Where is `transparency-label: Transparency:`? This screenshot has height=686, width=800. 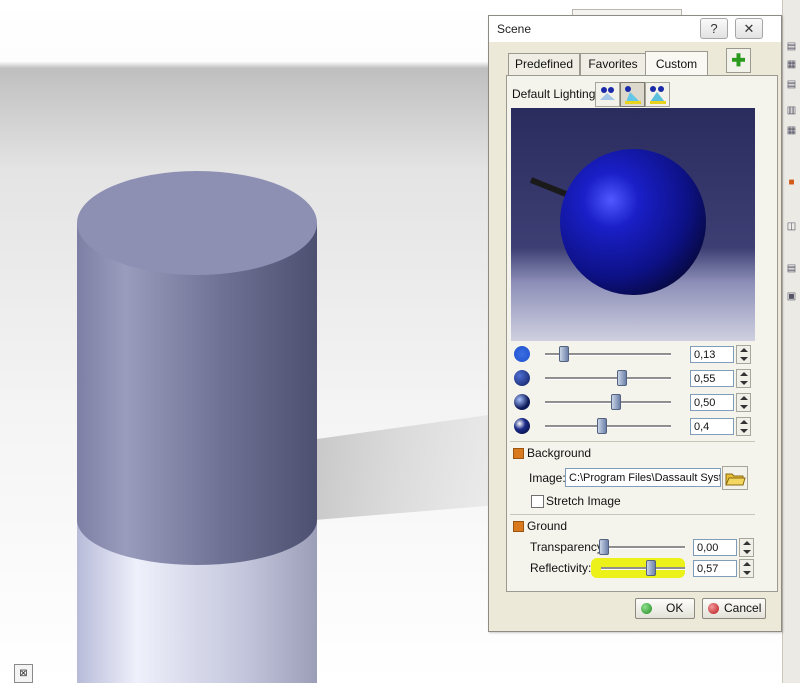 transparency-label: Transparency: is located at coordinates (568, 547).